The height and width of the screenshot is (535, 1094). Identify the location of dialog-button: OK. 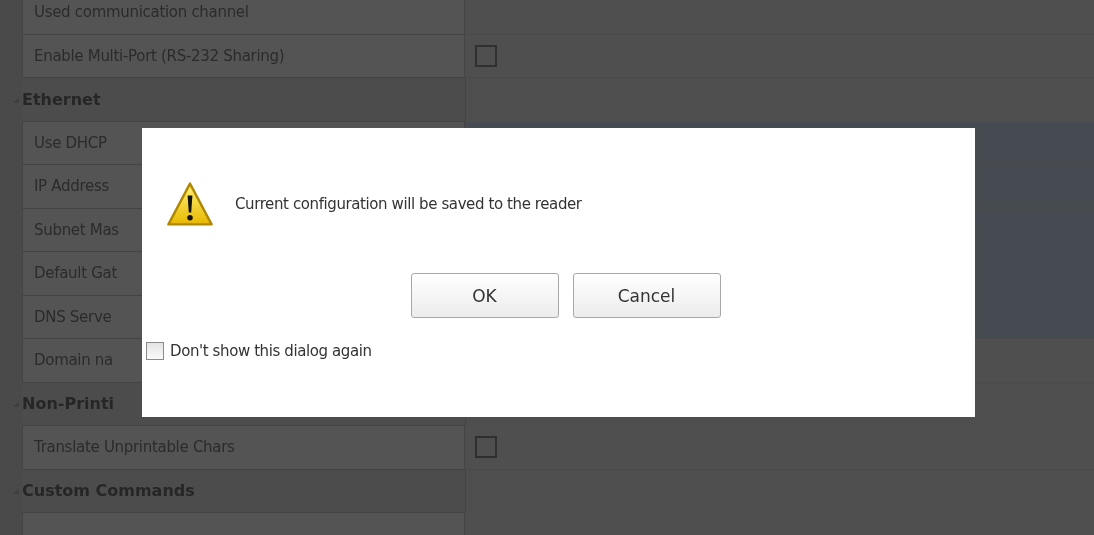
(484, 295).